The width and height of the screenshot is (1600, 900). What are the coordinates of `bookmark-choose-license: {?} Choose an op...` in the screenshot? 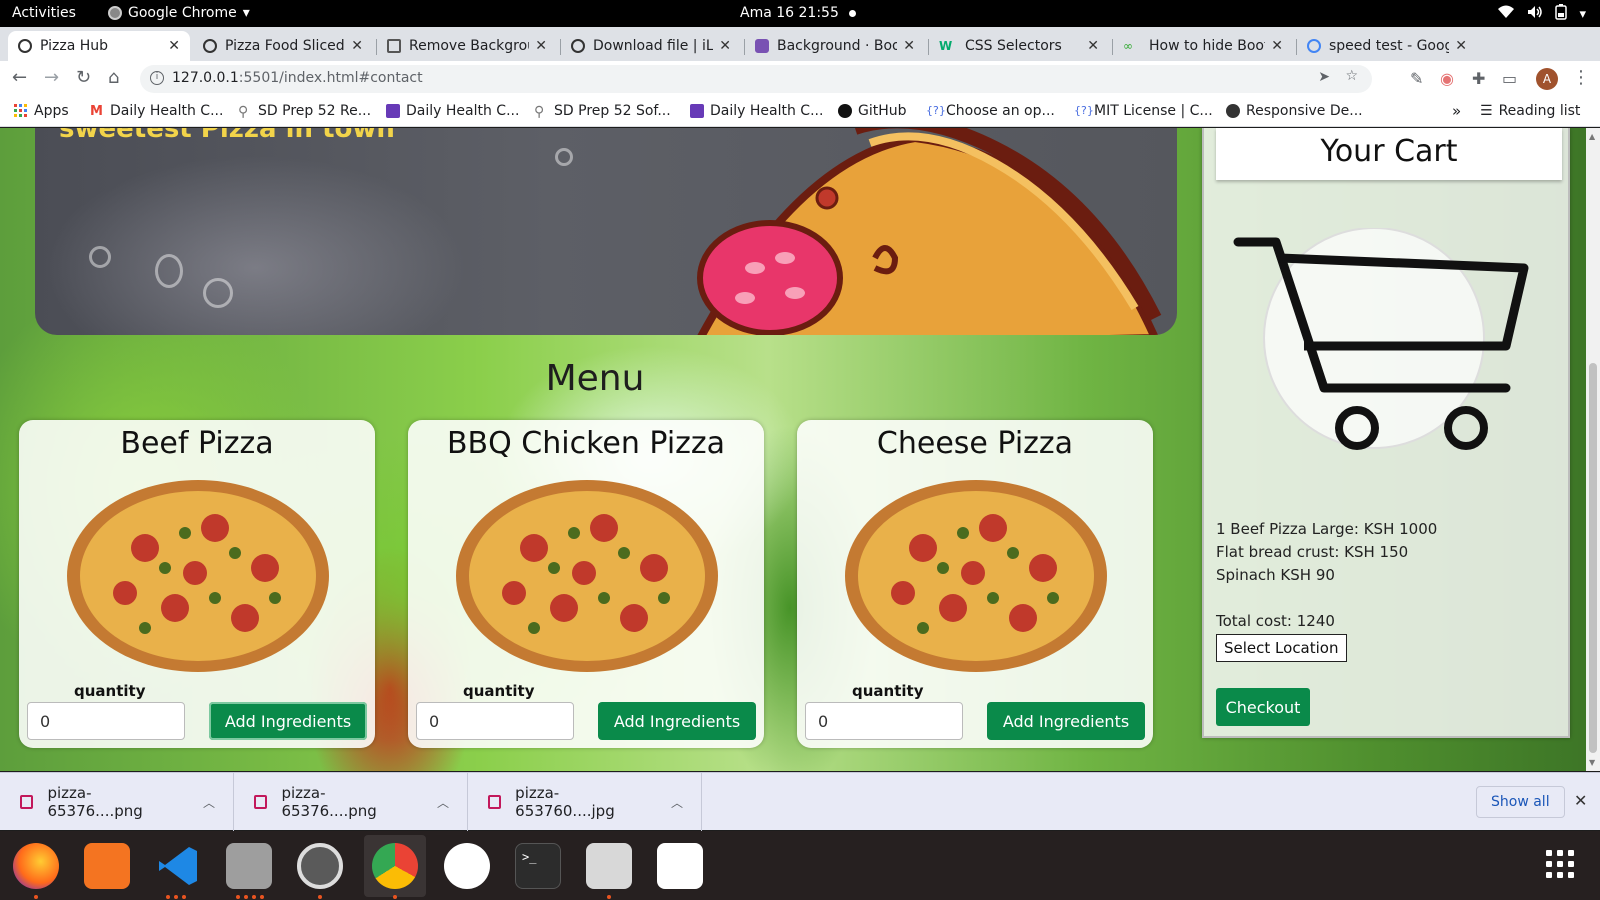 It's located at (990, 111).